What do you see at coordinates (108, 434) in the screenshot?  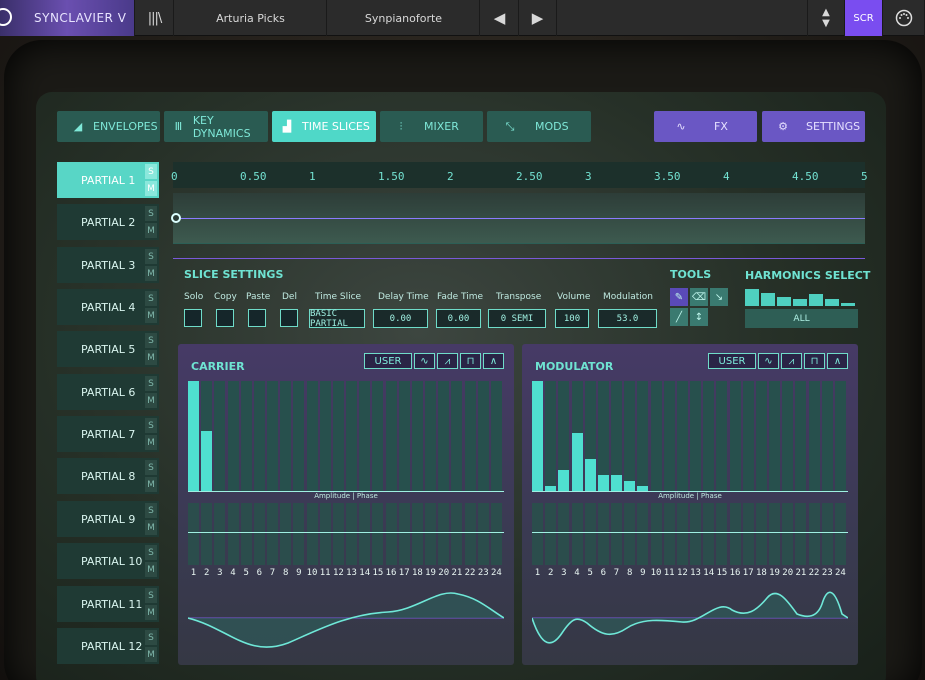 I see `partial-7-button: PARTIAL 7 SM` at bounding box center [108, 434].